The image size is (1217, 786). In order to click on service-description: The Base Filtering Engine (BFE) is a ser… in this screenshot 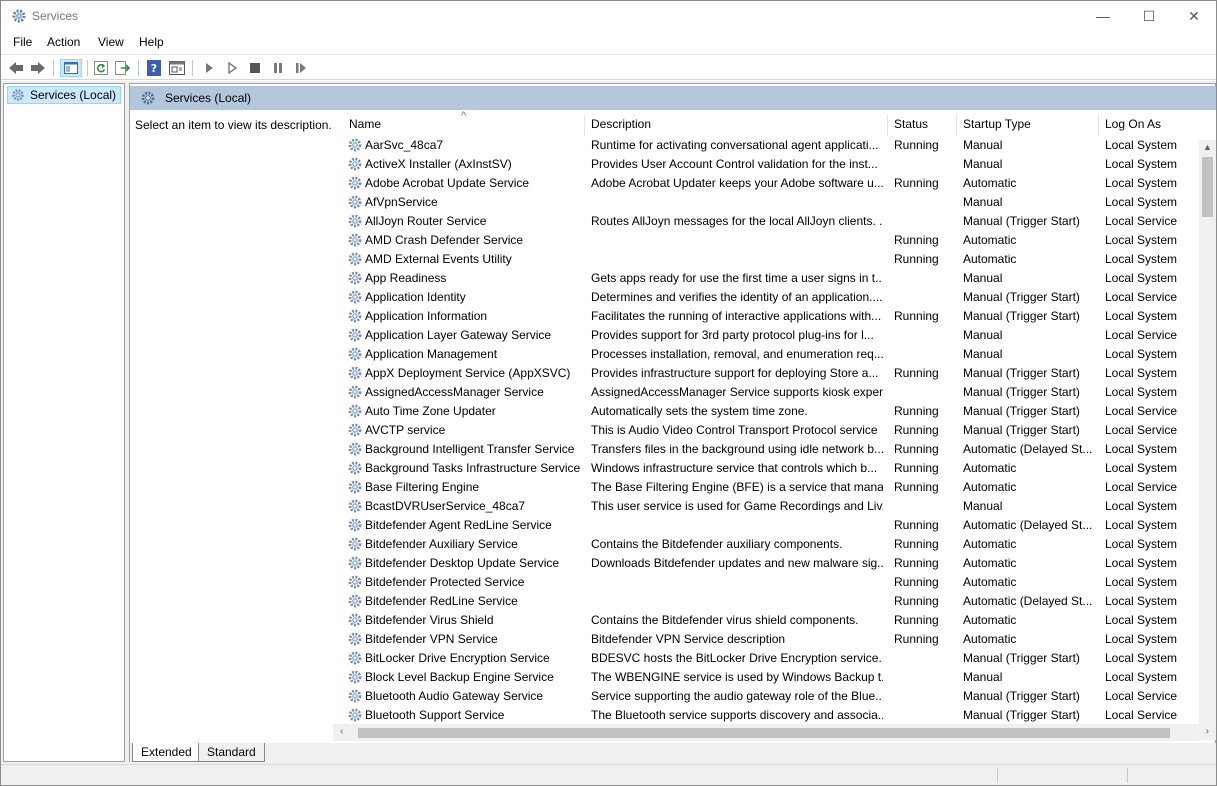, I will do `click(737, 487)`.